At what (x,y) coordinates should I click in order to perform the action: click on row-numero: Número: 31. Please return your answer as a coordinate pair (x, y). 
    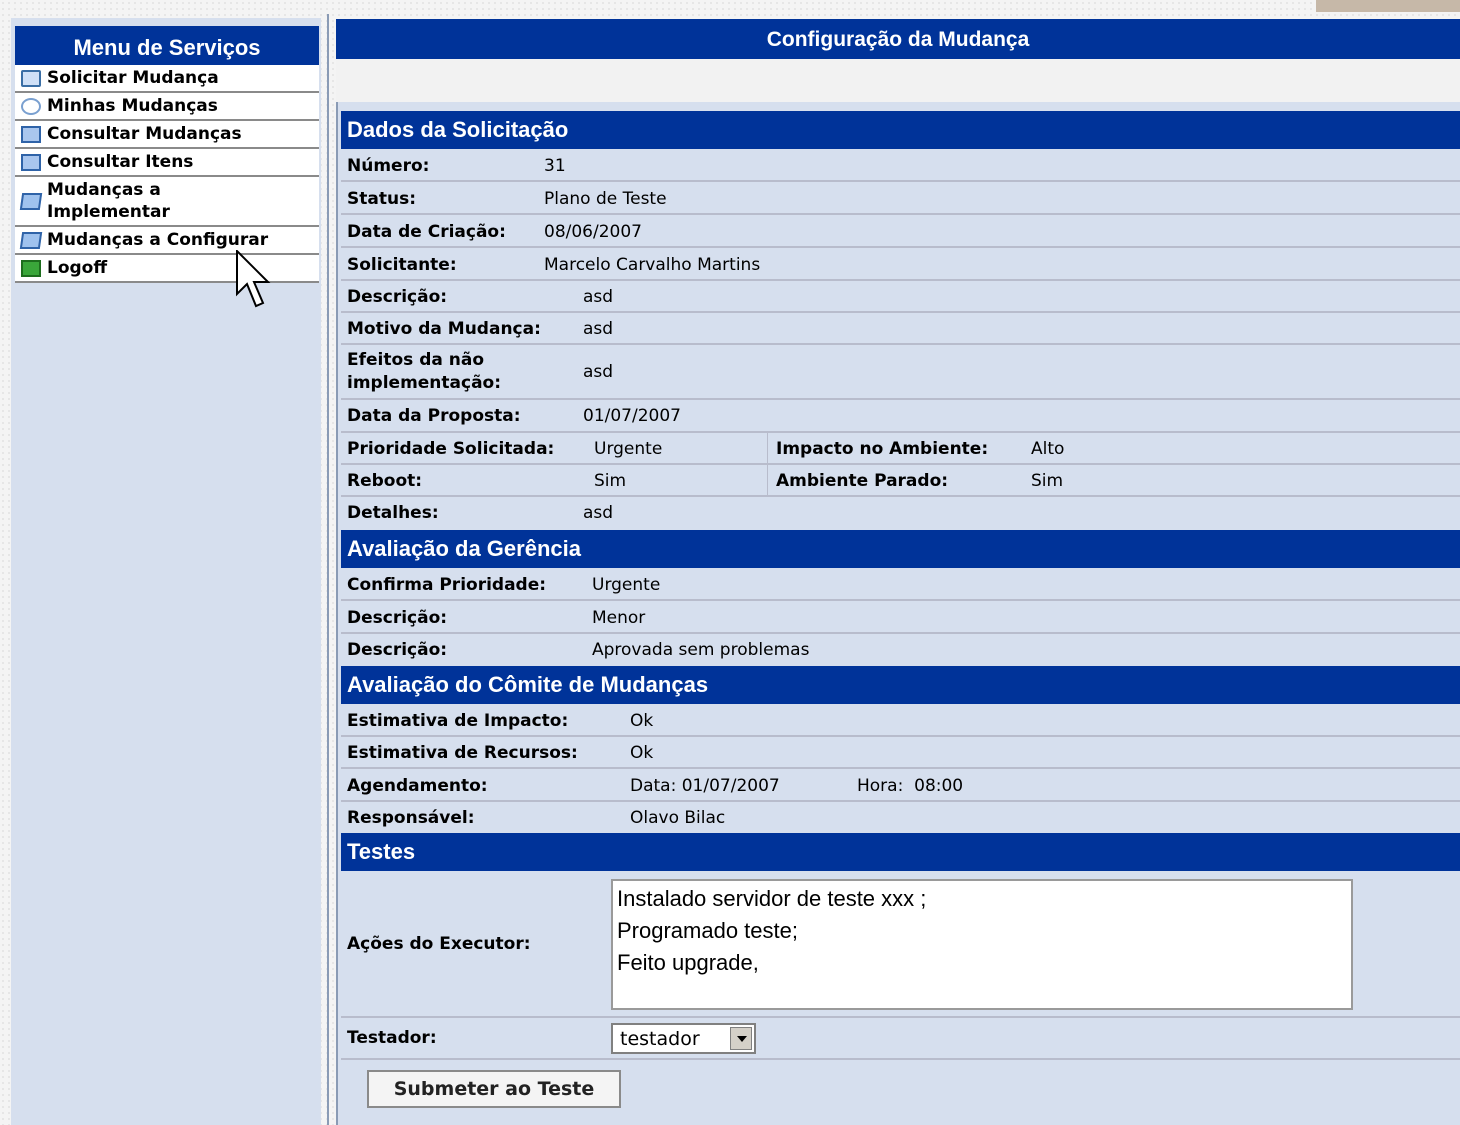
    Looking at the image, I should click on (900, 165).